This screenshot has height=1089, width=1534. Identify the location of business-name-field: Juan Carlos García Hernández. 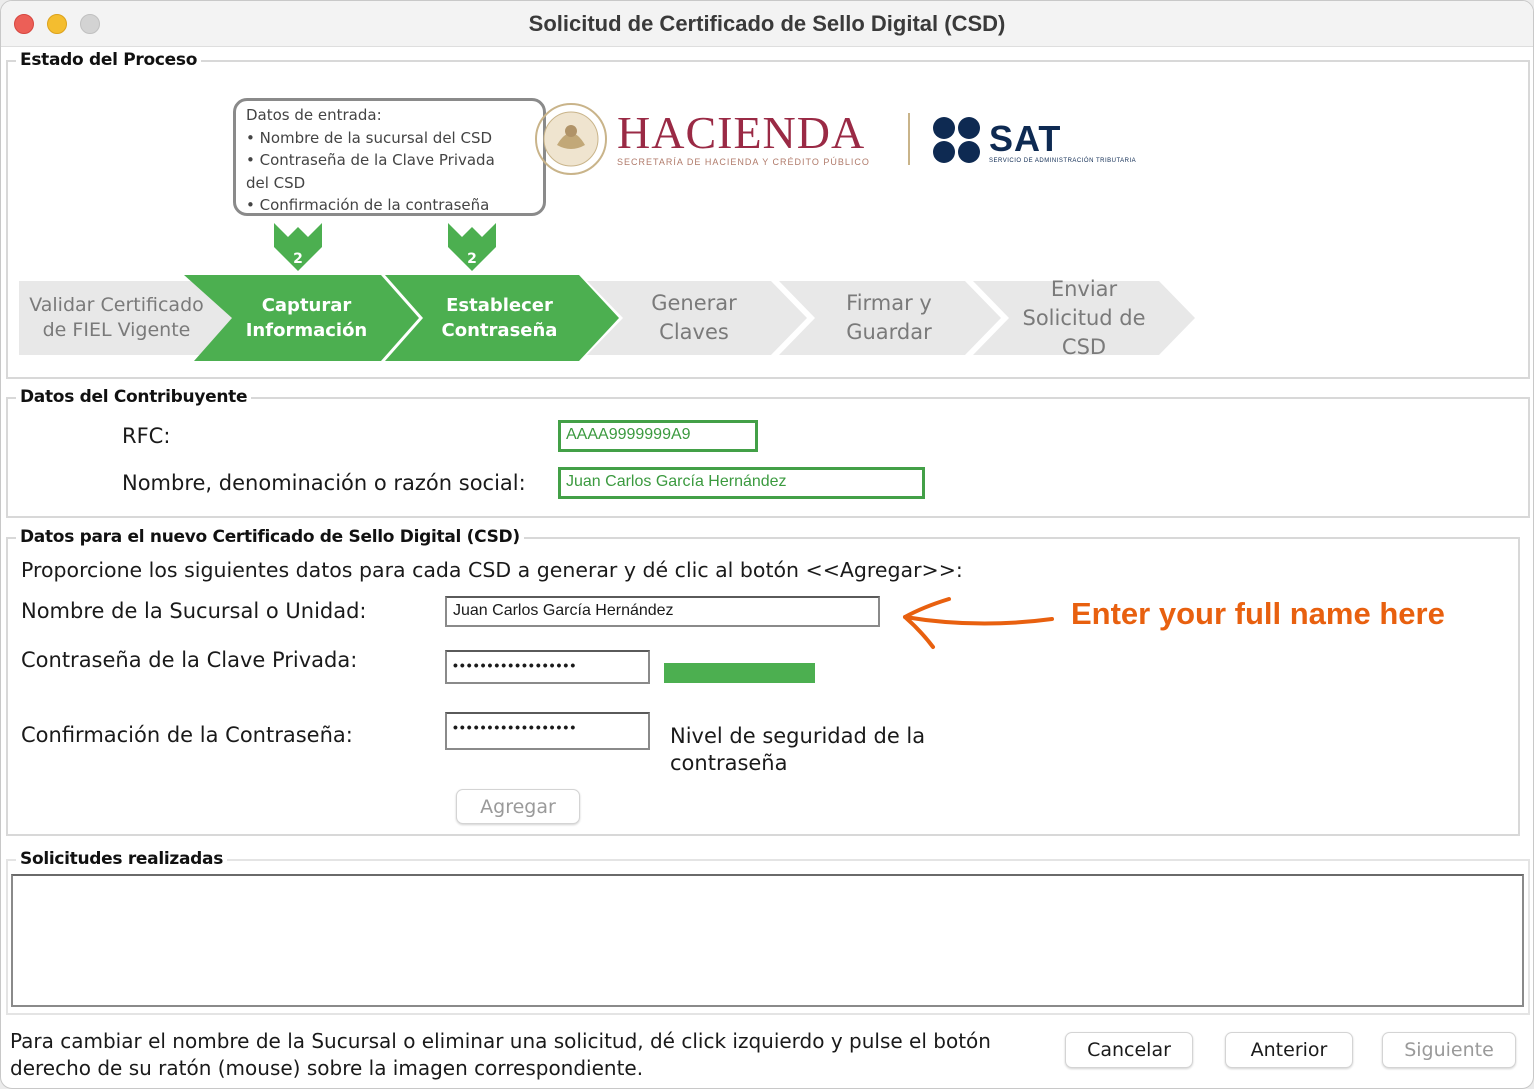
(741, 483).